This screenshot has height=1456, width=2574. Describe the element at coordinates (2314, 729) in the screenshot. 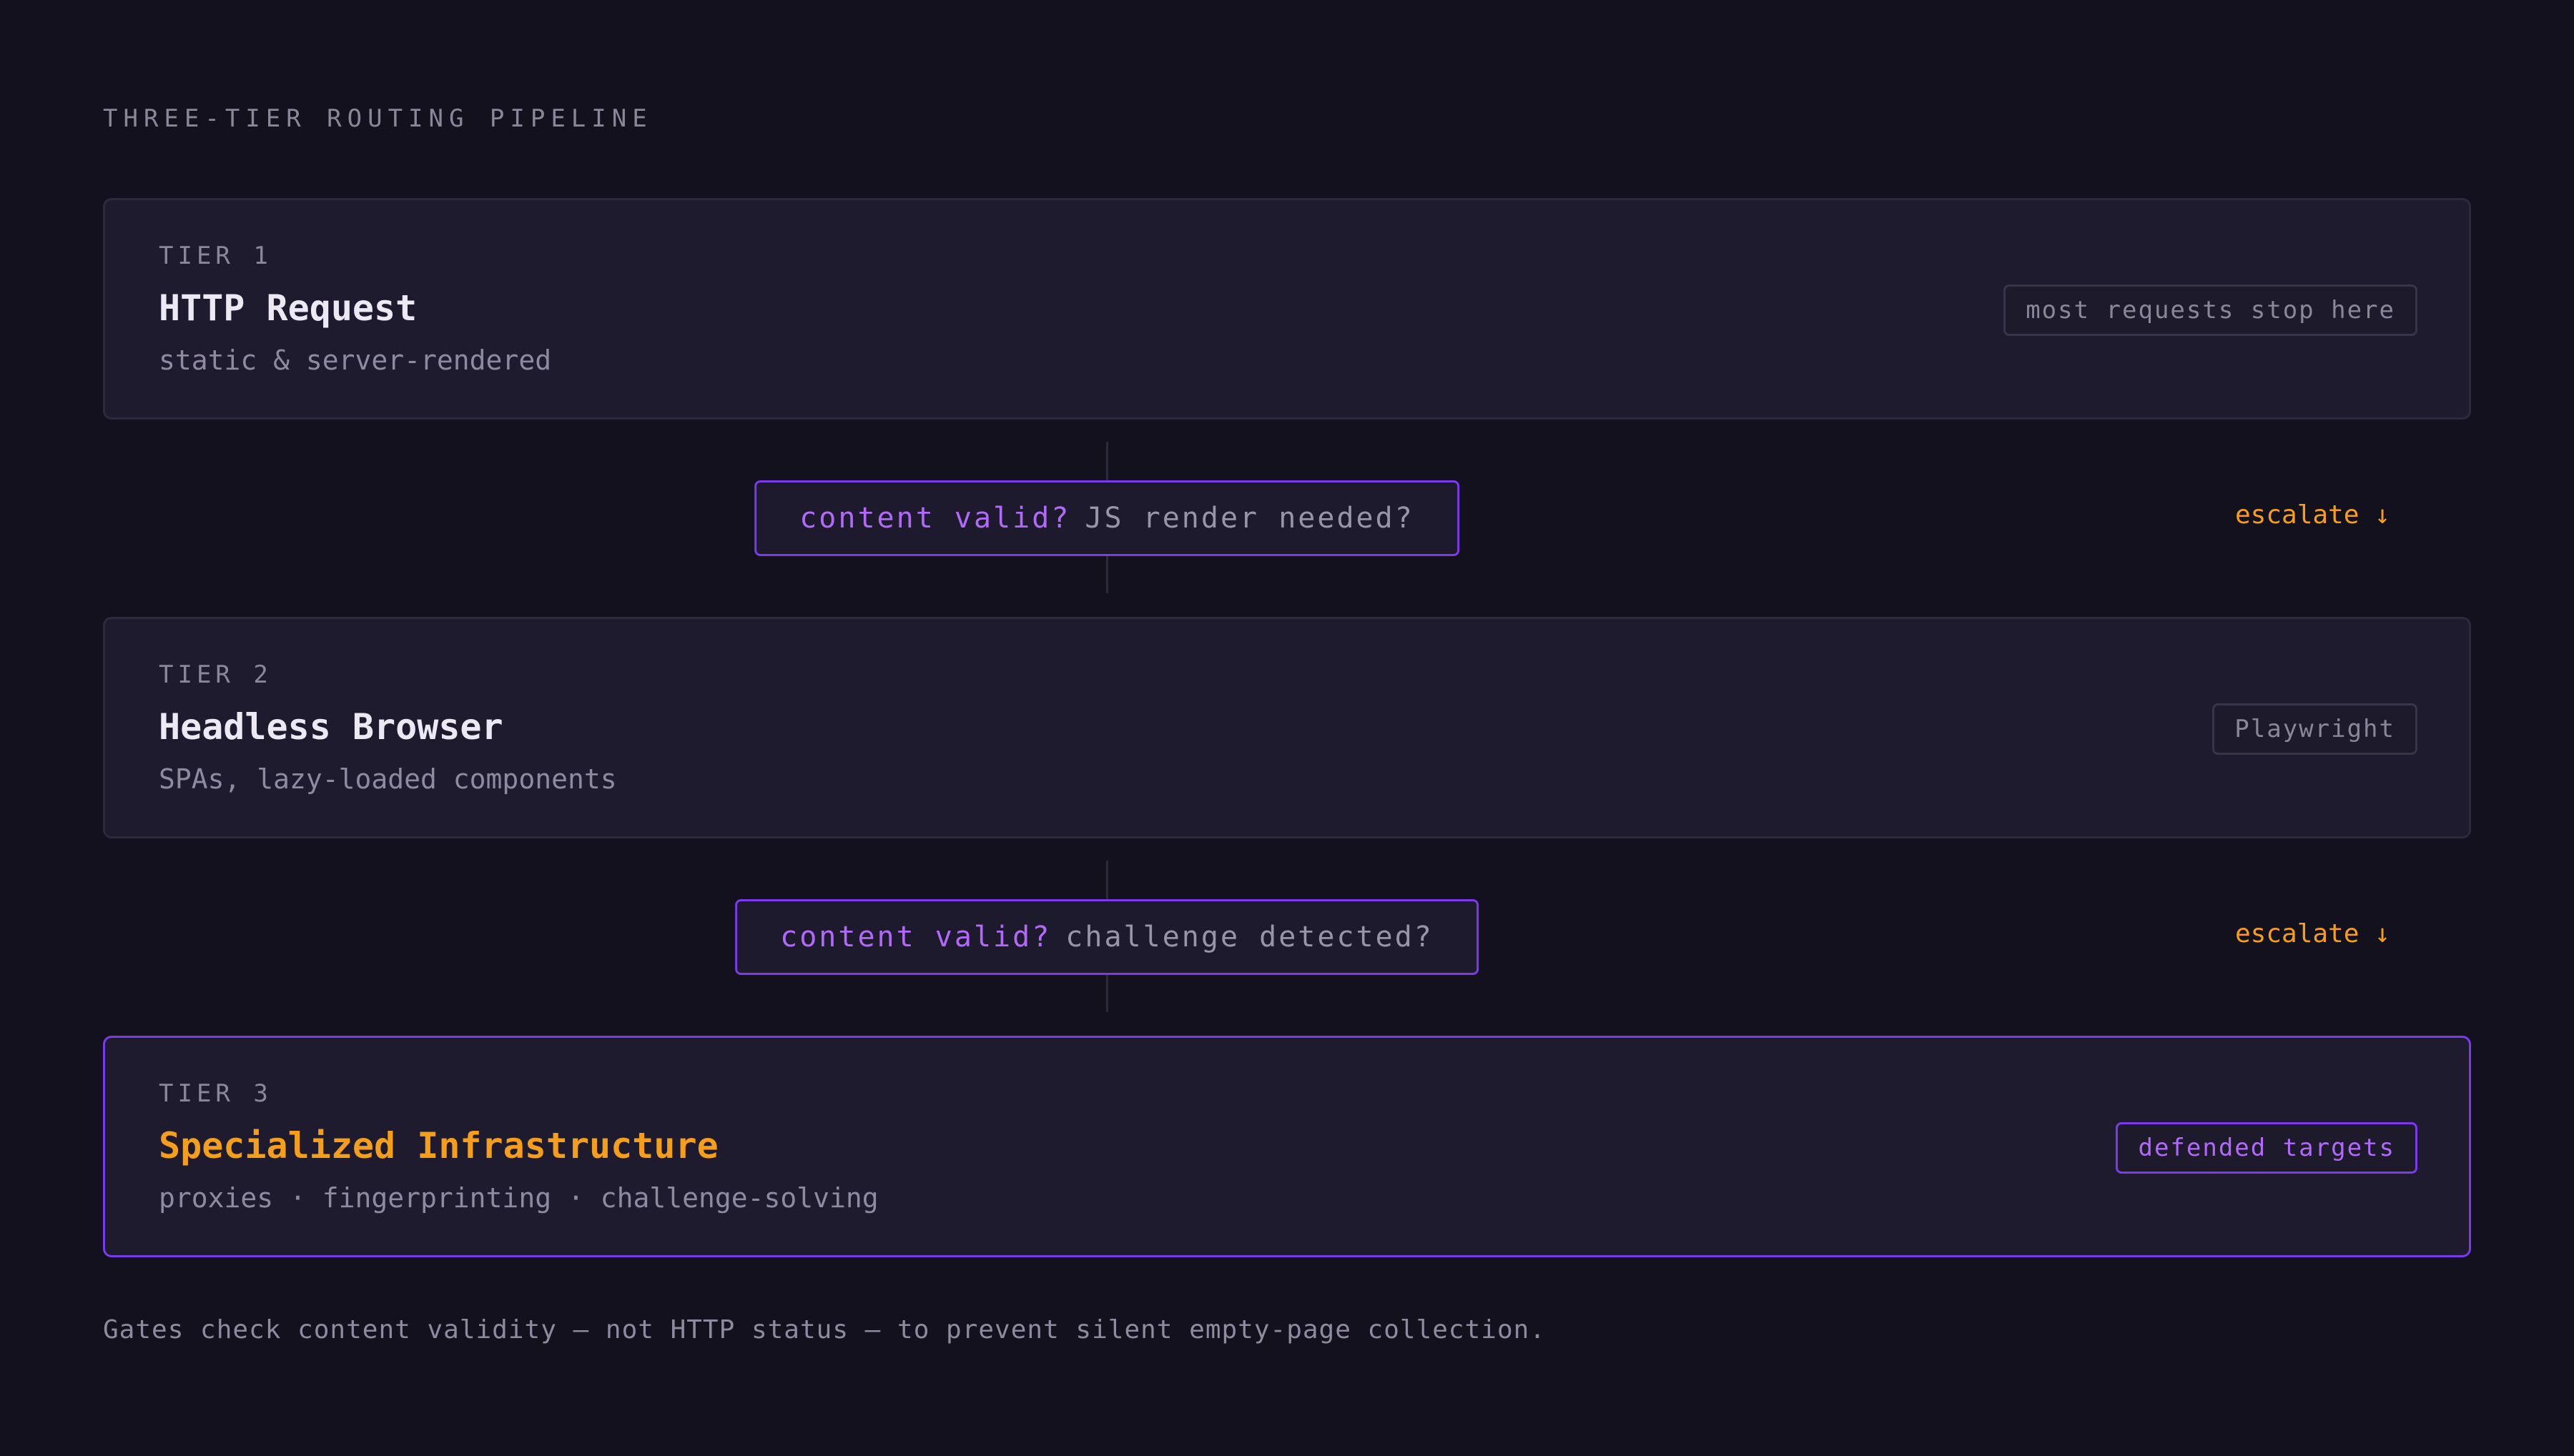

I see `tier-badge: Playwright` at that location.